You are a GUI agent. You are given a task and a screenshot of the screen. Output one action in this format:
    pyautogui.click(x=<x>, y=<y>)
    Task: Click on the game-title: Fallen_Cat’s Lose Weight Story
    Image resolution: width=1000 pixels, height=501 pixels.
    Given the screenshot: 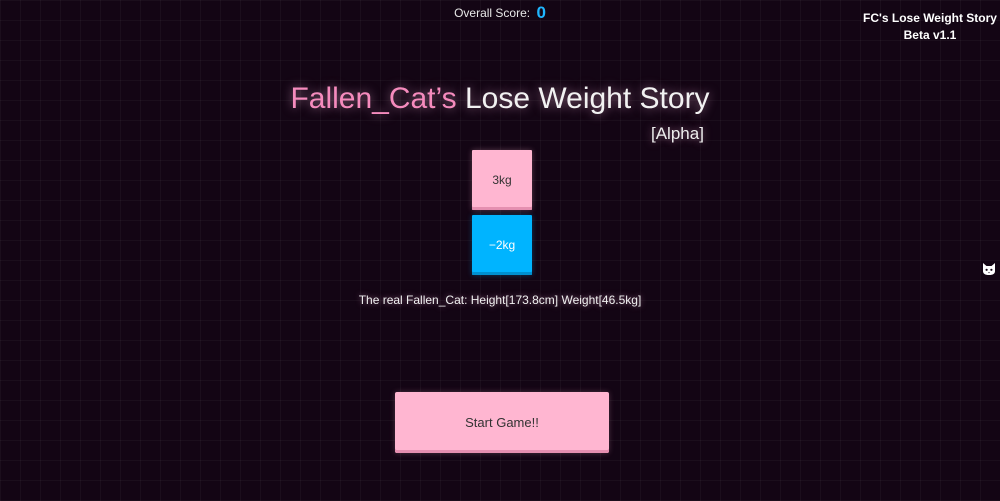 What is the action you would take?
    pyautogui.click(x=500, y=99)
    